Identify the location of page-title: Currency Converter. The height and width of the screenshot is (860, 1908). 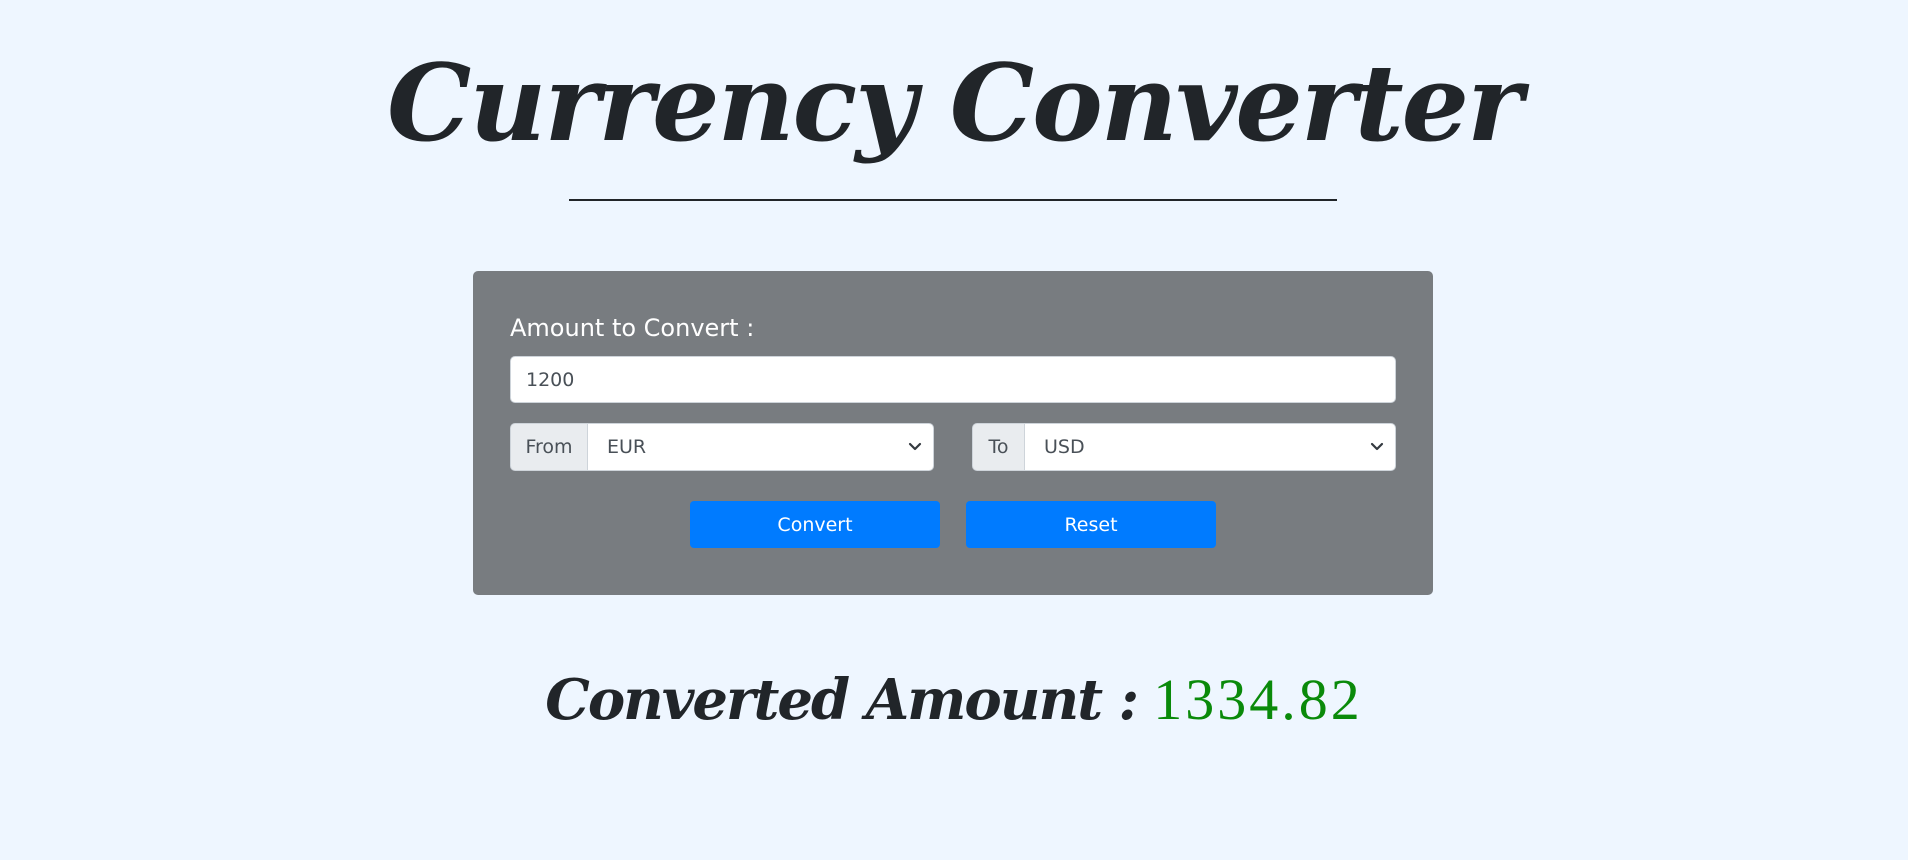
(955, 102).